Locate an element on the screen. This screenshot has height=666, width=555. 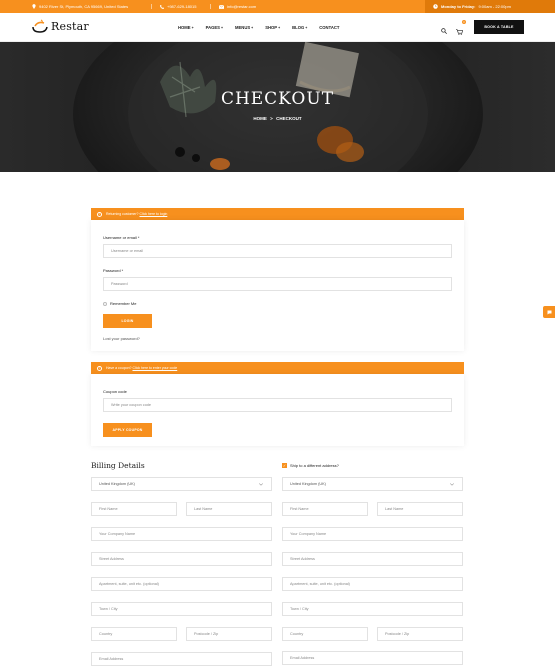
shipping-apartment: Apartment, suite, unit etc. (optional) is located at coordinates (372, 584).